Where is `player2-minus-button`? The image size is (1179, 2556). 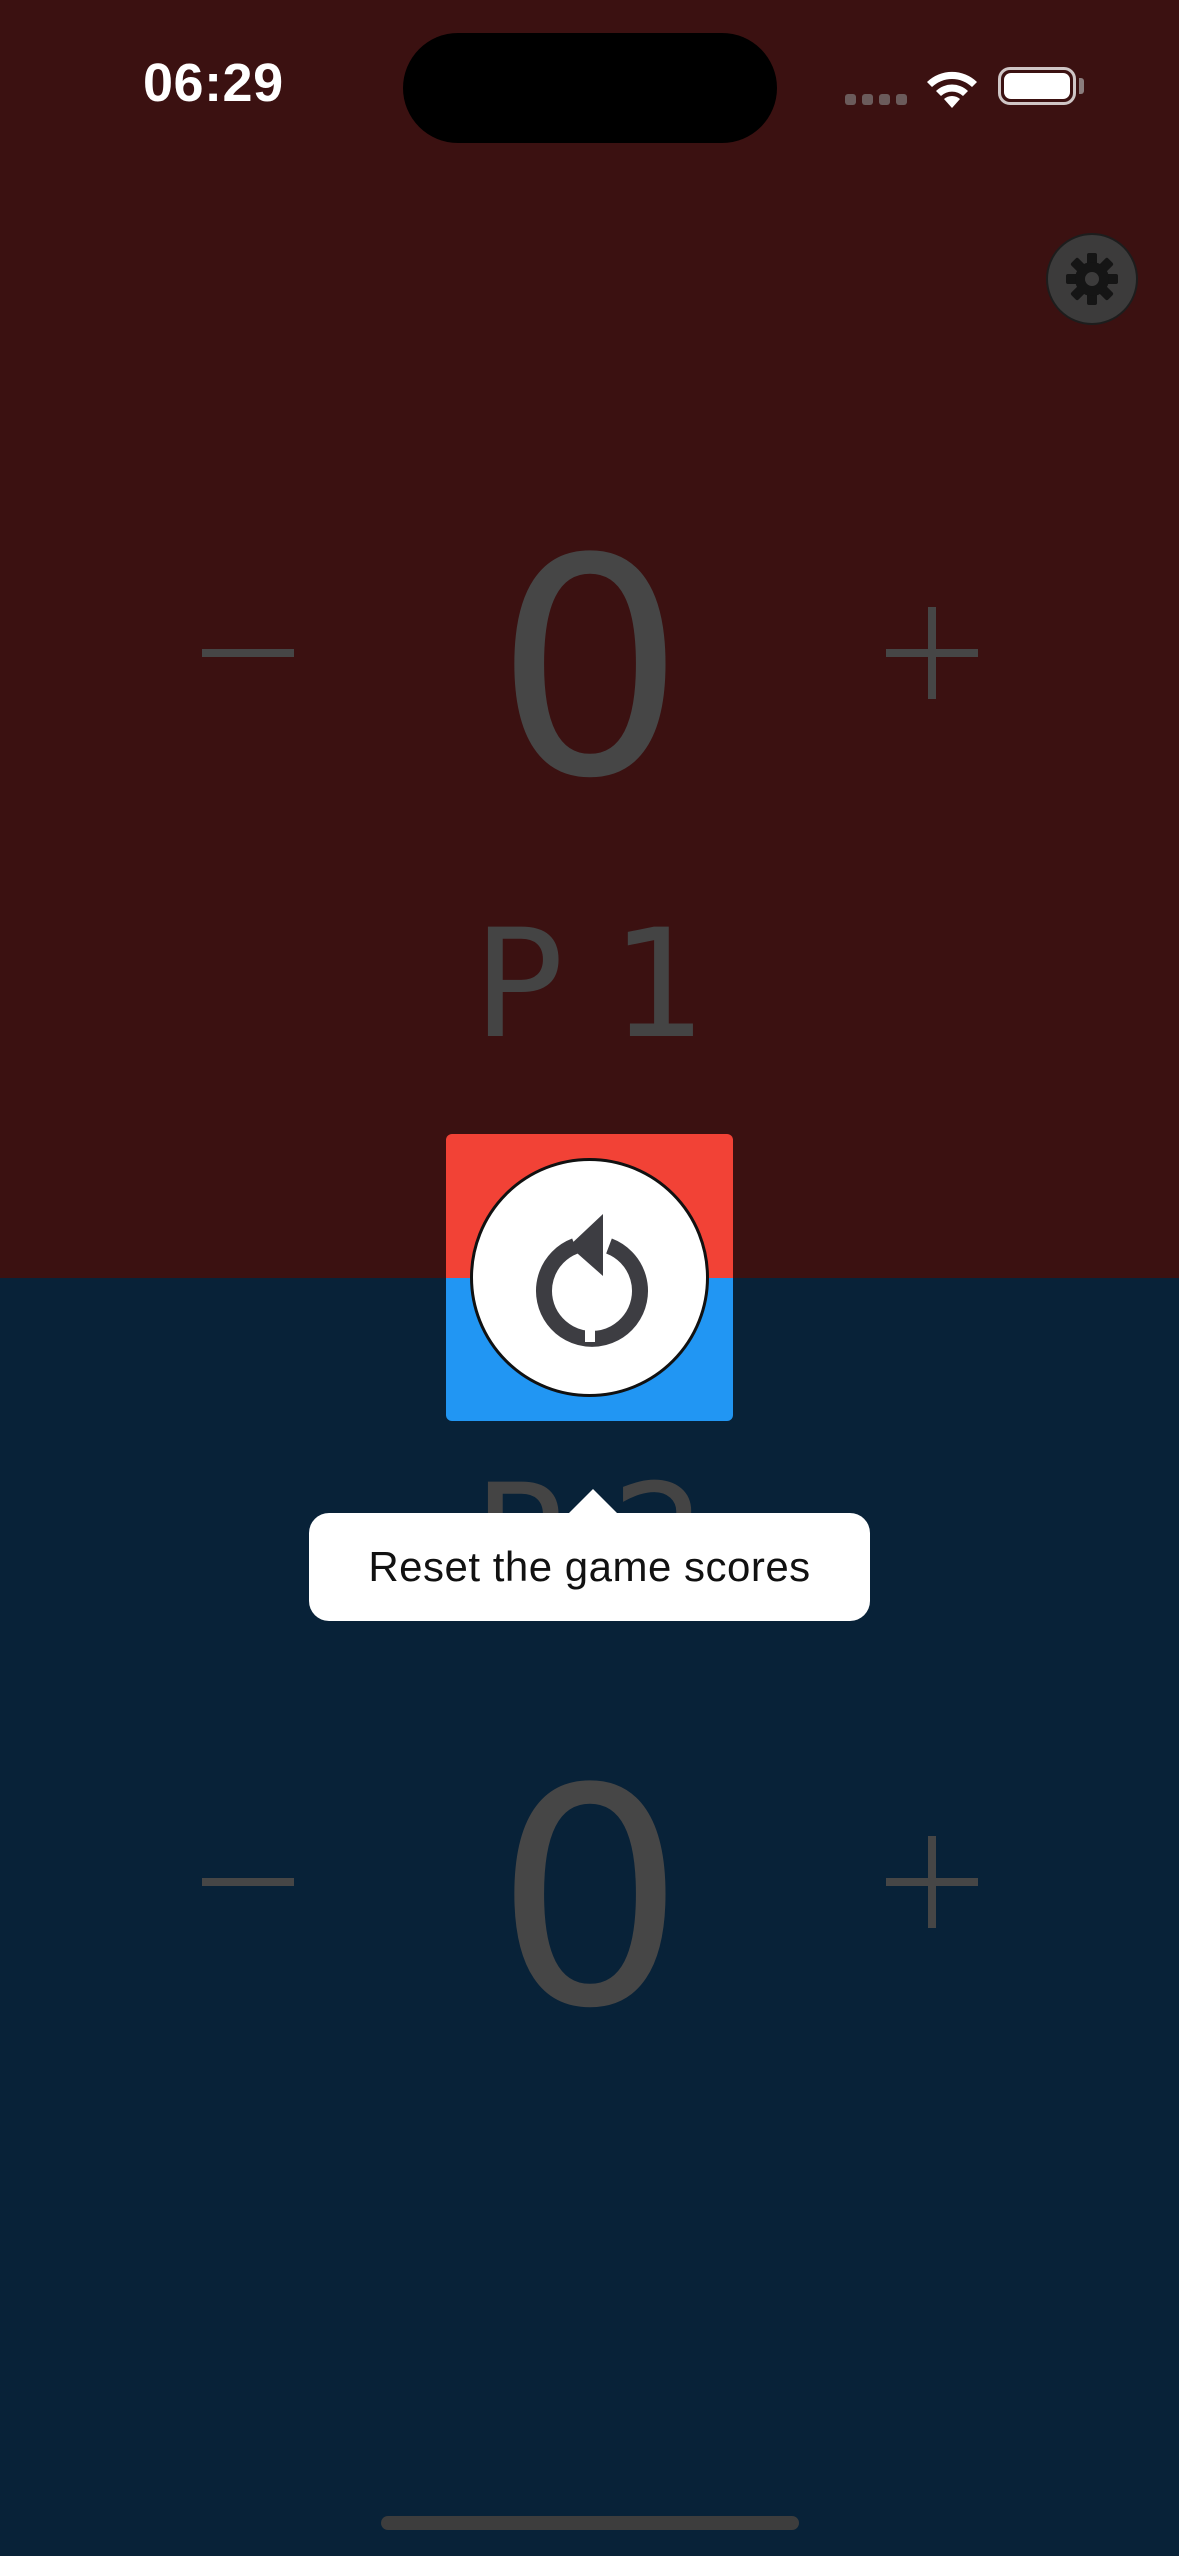
player2-minus-button is located at coordinates (248, 1882).